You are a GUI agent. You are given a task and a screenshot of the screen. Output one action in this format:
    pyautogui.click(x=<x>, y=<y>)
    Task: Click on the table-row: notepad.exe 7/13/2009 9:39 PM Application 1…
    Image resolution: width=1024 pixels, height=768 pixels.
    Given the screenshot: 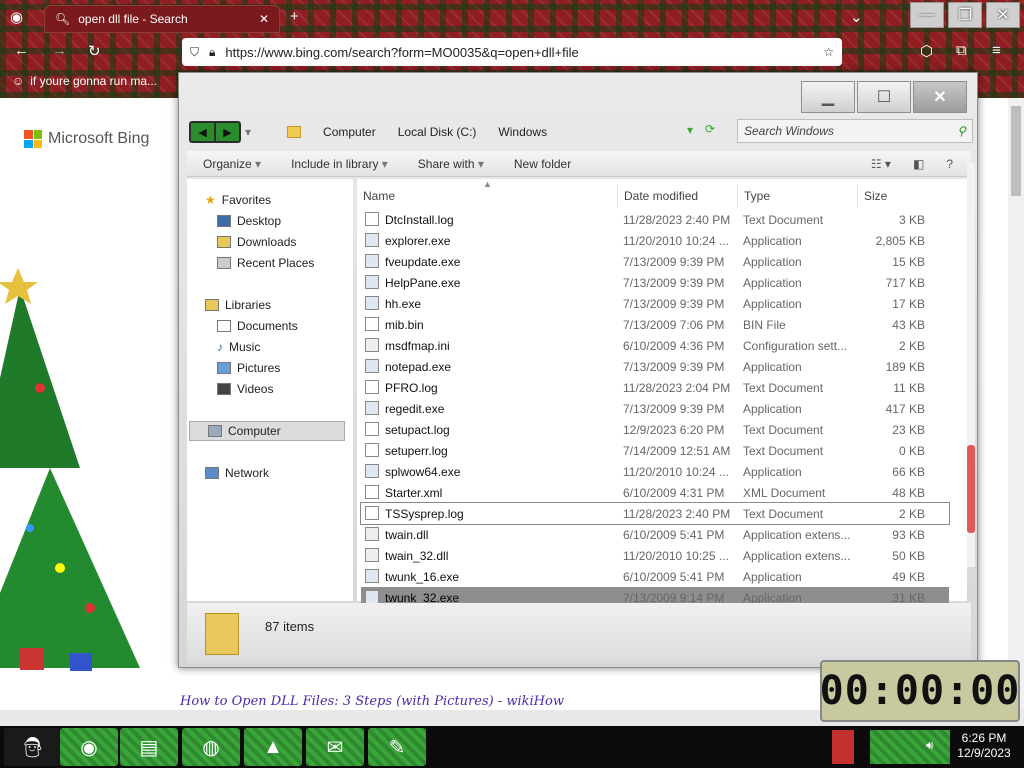 What is the action you would take?
    pyautogui.click(x=655, y=366)
    